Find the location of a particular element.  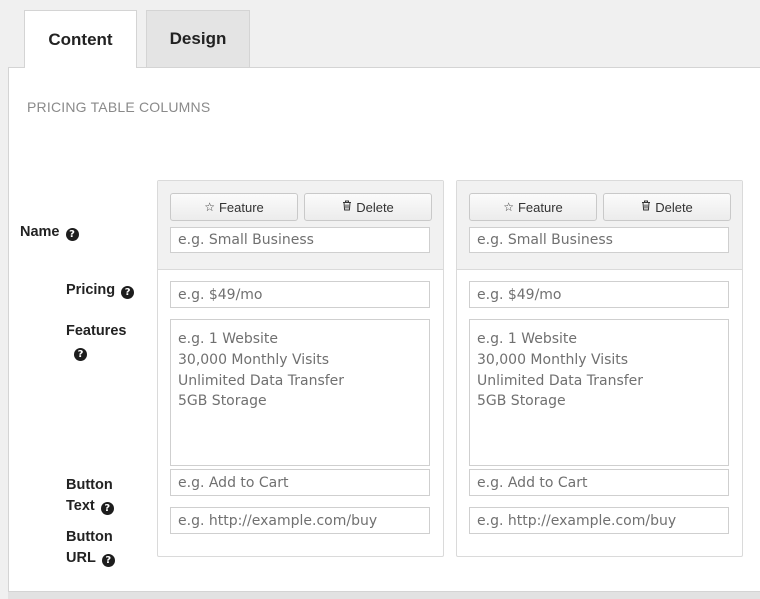

section-title: PRICING TABLE COLUMNS is located at coordinates (119, 107).